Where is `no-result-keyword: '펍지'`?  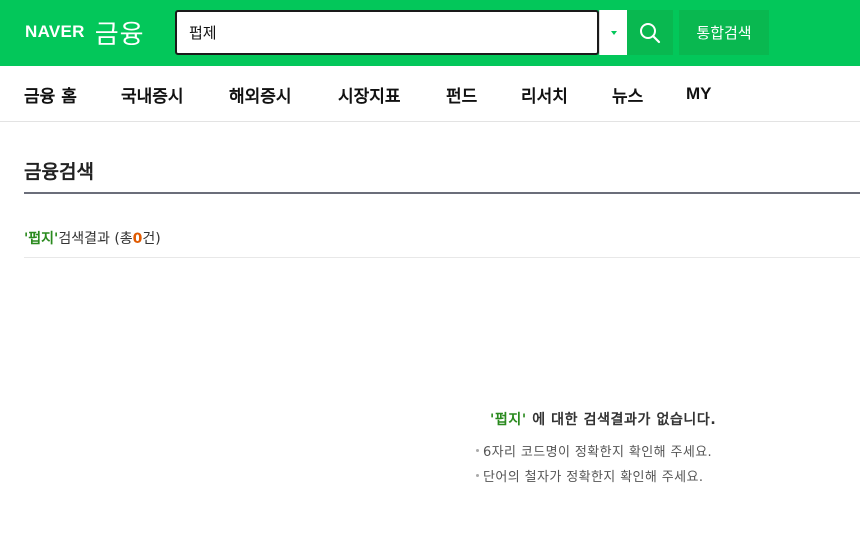 no-result-keyword: '펍지' is located at coordinates (508, 420).